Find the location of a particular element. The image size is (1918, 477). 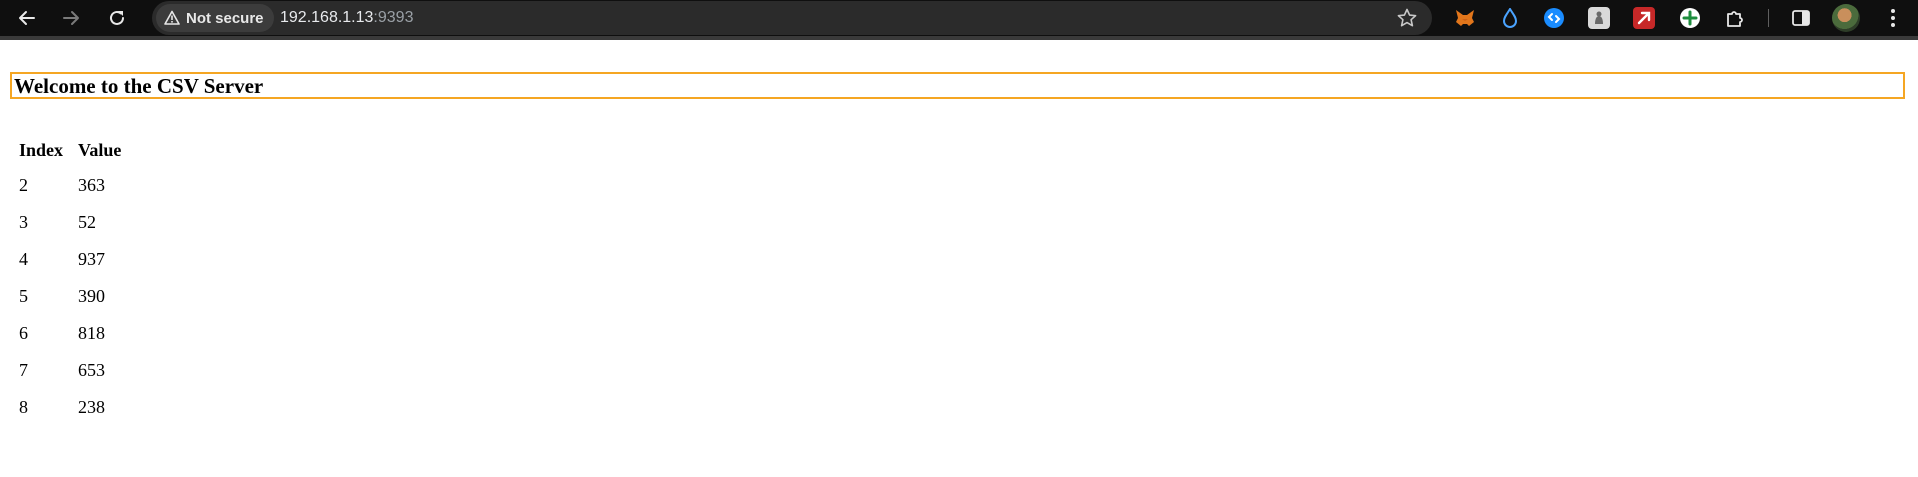

back-button is located at coordinates (27, 18).